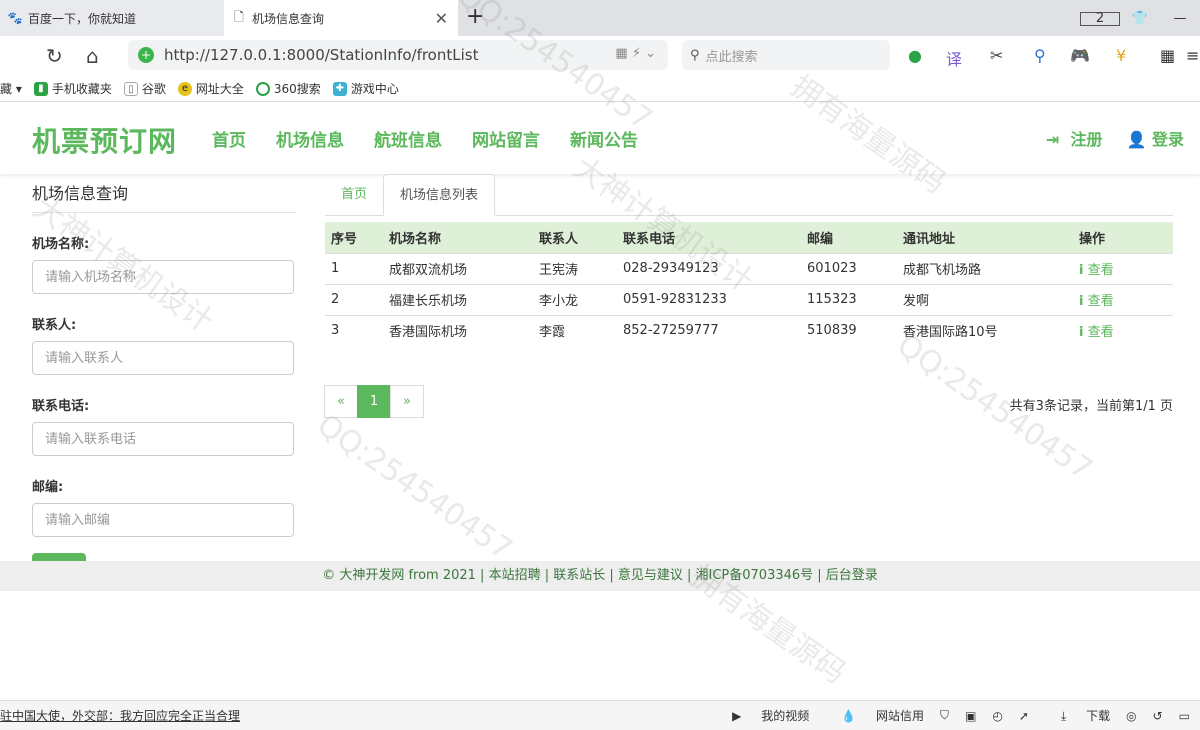 This screenshot has width=1200, height=730. What do you see at coordinates (48, 487) in the screenshot?
I see `field-label: 邮编:` at bounding box center [48, 487].